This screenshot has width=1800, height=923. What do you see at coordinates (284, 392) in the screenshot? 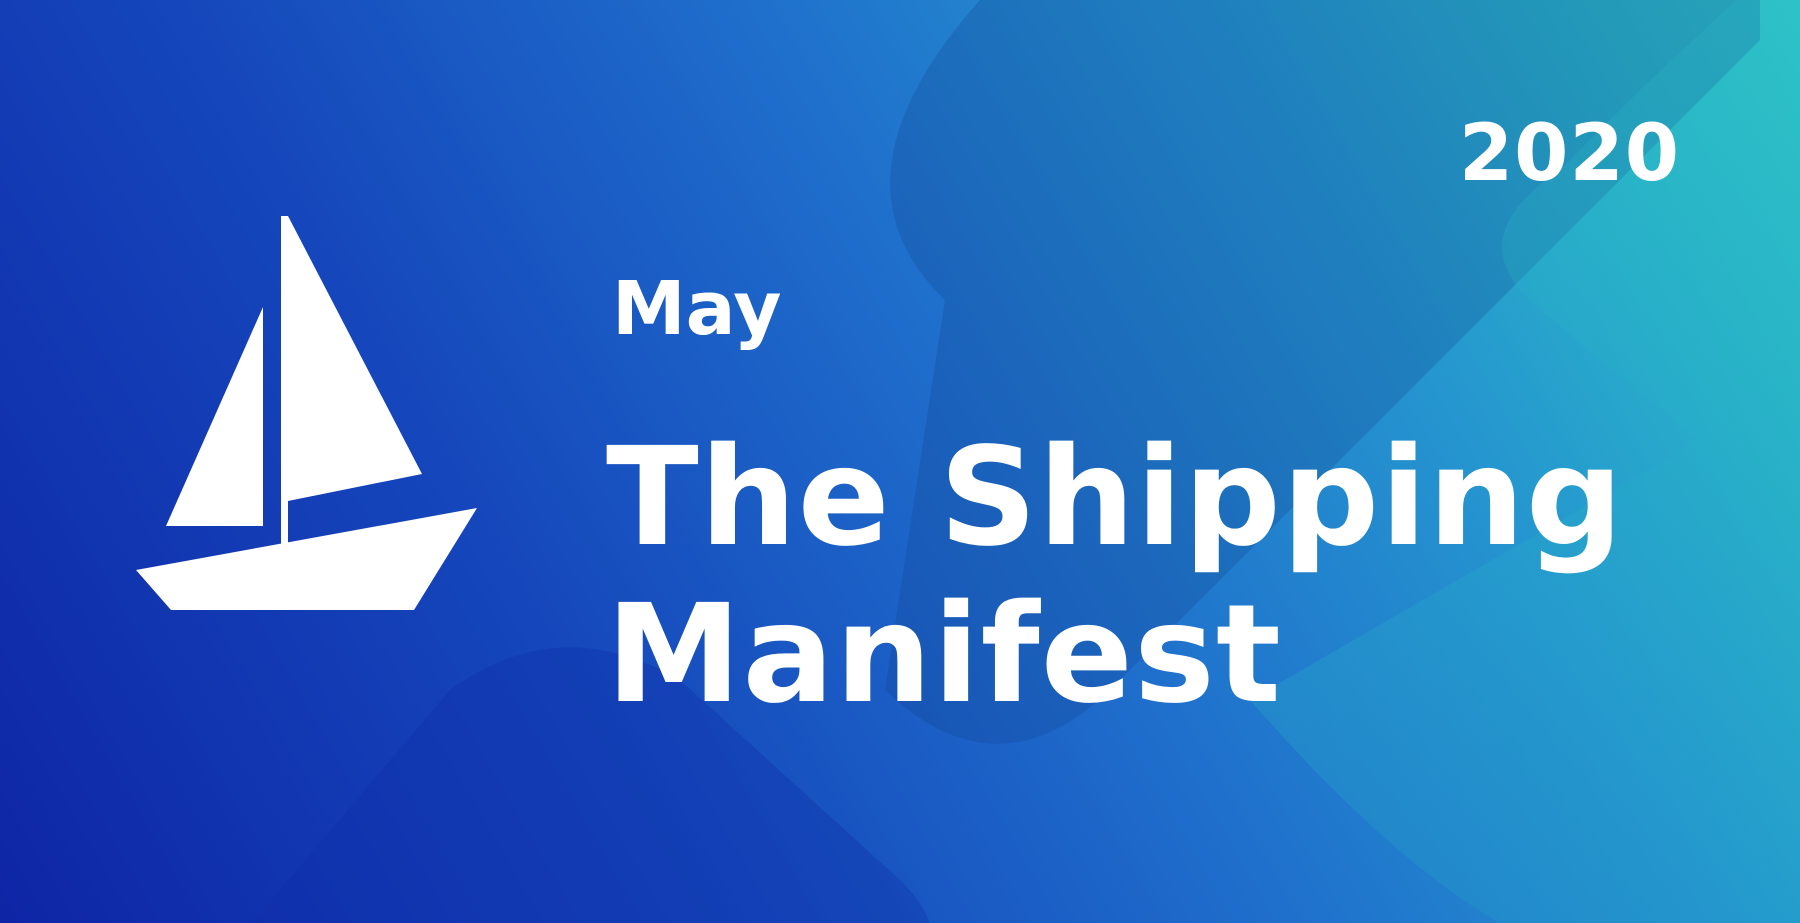
I see `mast-shape` at bounding box center [284, 392].